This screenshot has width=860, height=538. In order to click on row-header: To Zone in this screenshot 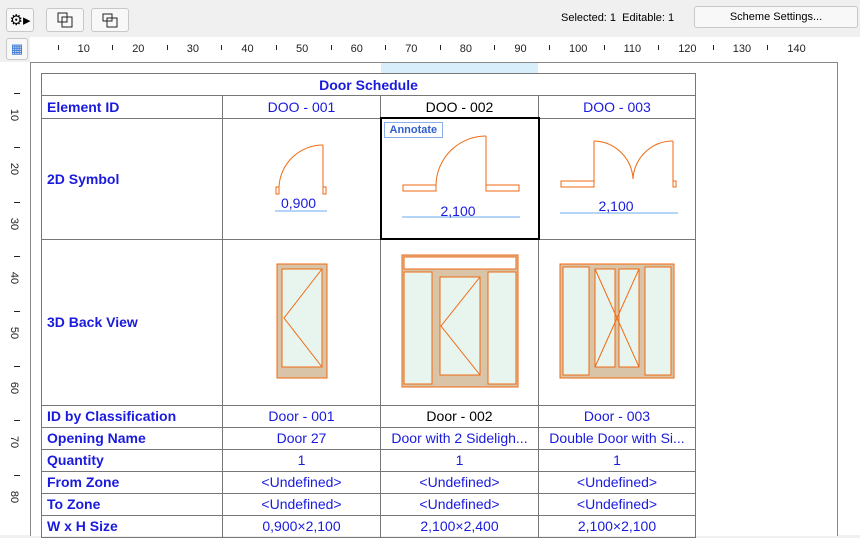, I will do `click(132, 504)`.